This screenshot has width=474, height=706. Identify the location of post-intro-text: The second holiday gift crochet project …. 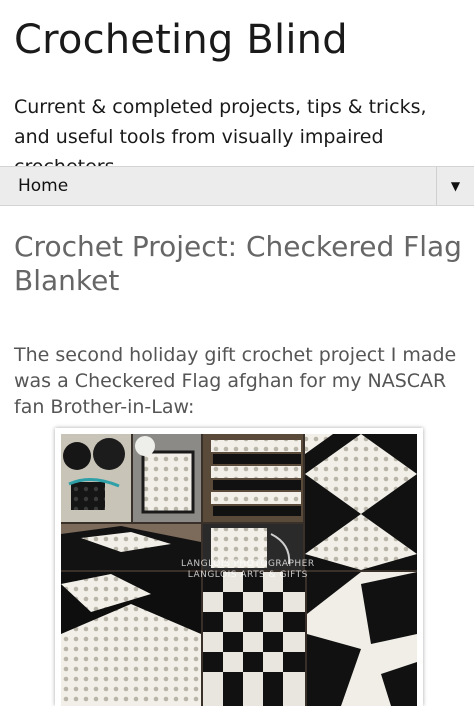
(235, 381).